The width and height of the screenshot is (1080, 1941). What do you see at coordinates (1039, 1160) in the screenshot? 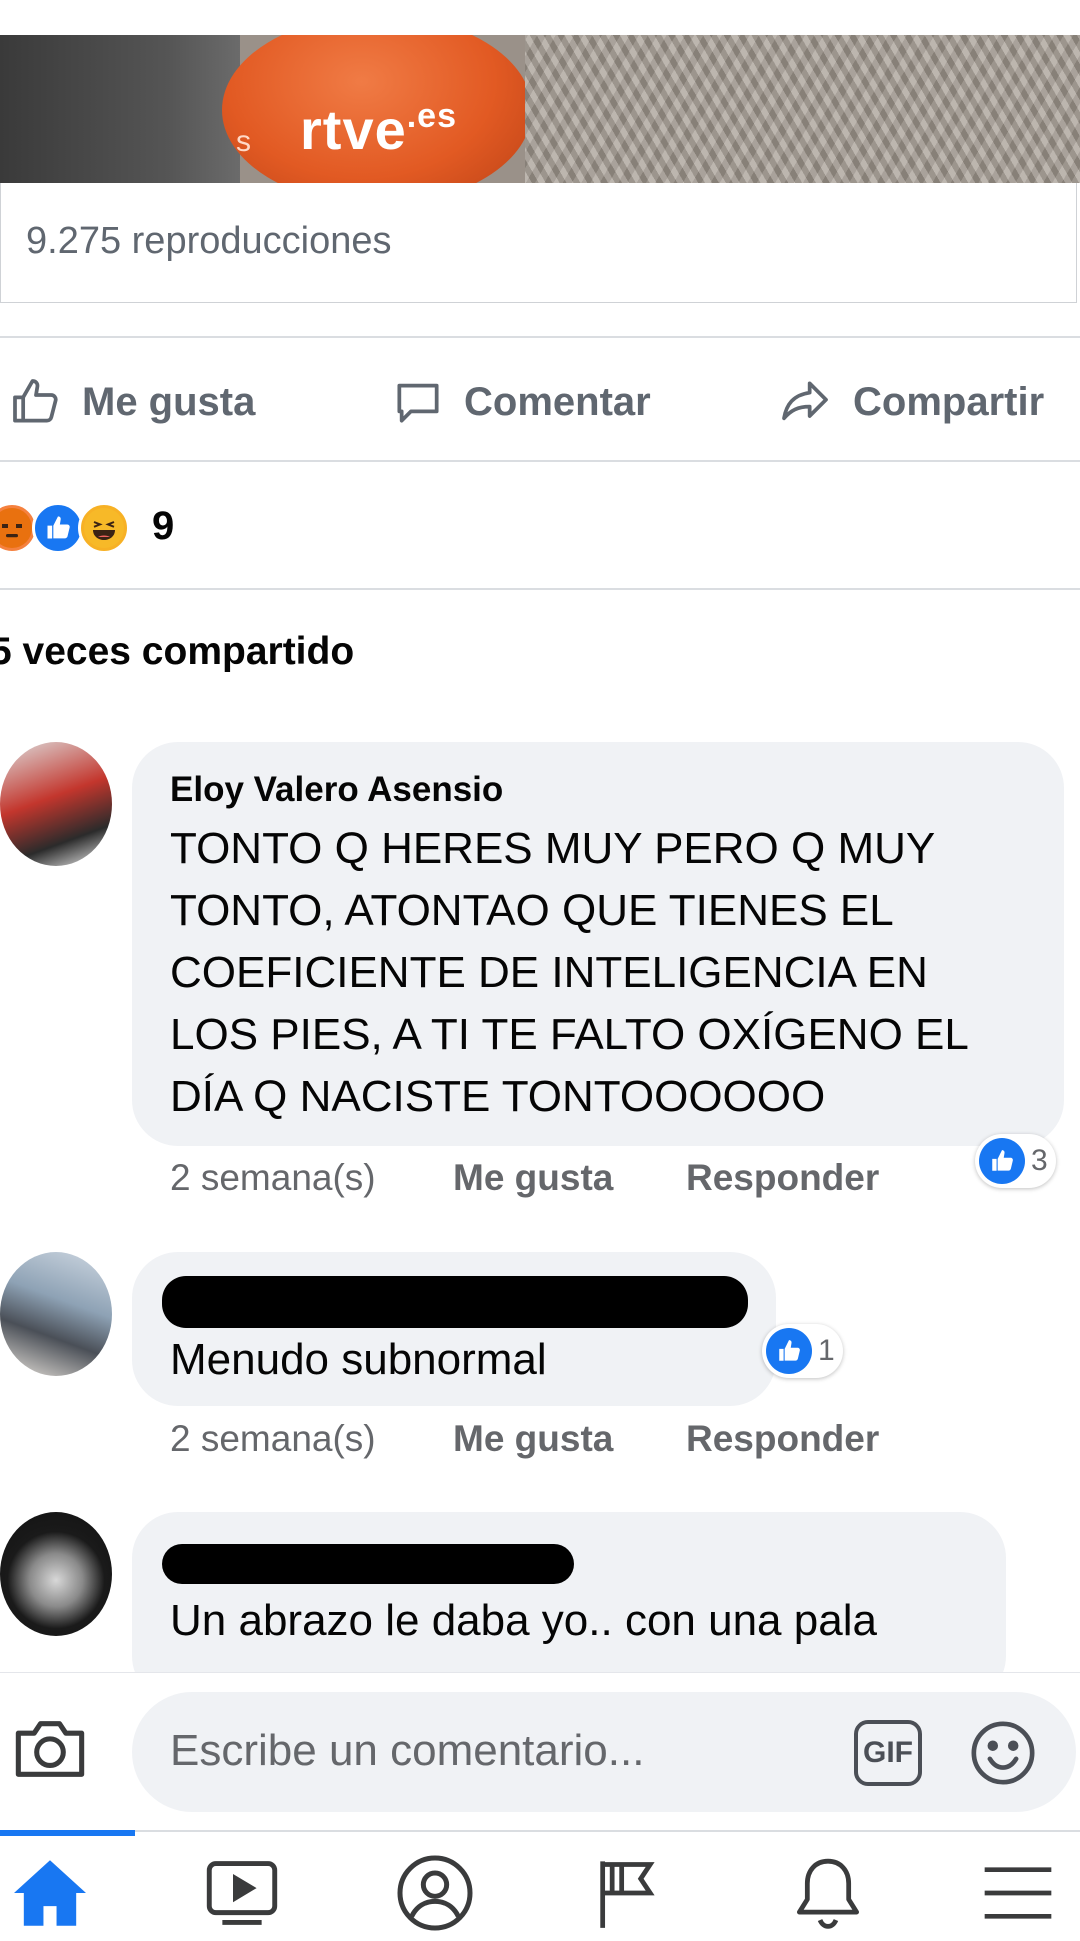
I see `like-count: 3` at bounding box center [1039, 1160].